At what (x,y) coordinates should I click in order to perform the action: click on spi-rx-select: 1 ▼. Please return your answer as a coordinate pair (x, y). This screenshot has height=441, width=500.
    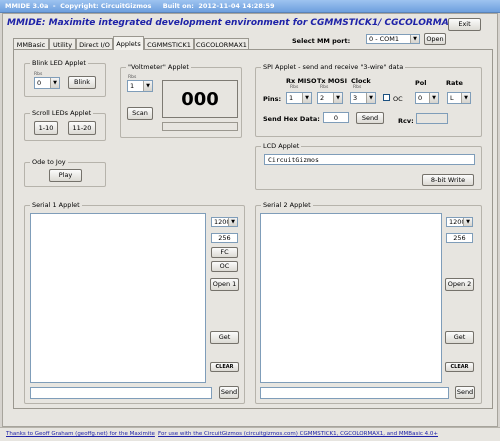
    Looking at the image, I should click on (299, 98).